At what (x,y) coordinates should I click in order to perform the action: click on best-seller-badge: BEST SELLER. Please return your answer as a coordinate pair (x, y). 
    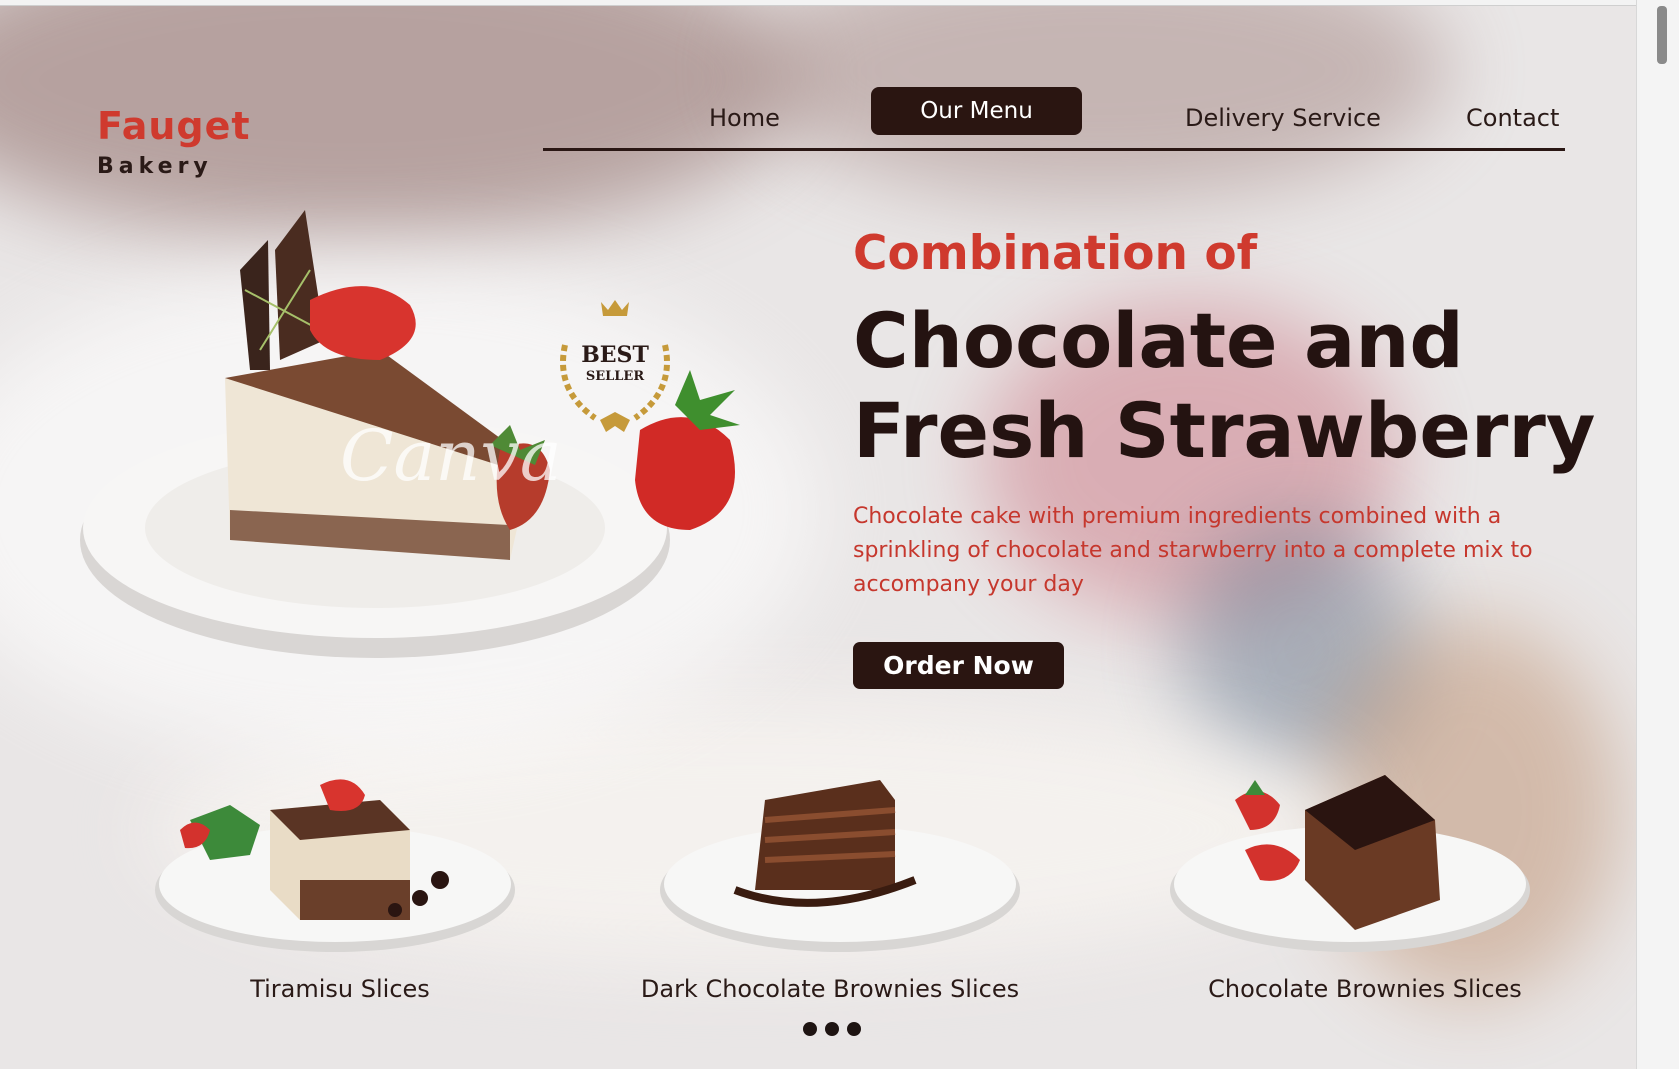
    Looking at the image, I should click on (615, 366).